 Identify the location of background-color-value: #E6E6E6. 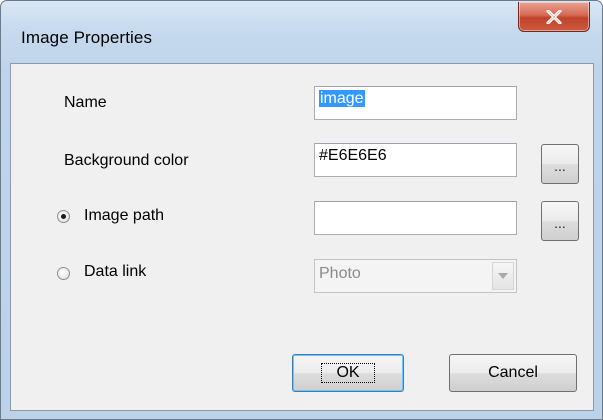
(353, 155).